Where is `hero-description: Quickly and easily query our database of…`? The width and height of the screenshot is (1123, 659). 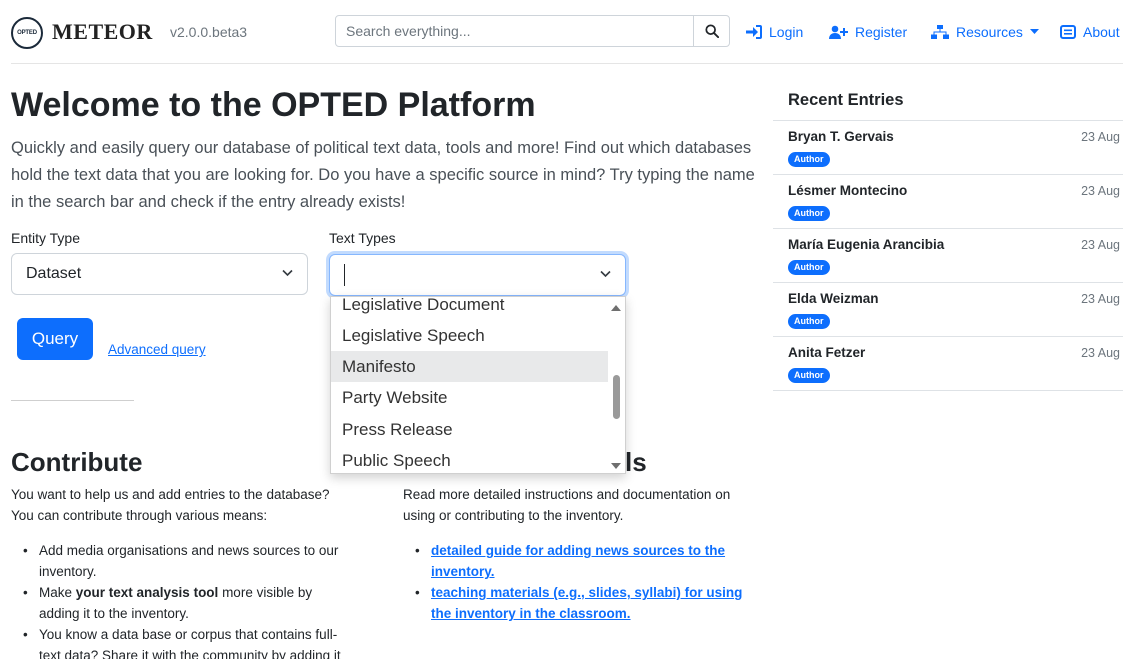 hero-description: Quickly and easily query our database of… is located at coordinates (383, 175).